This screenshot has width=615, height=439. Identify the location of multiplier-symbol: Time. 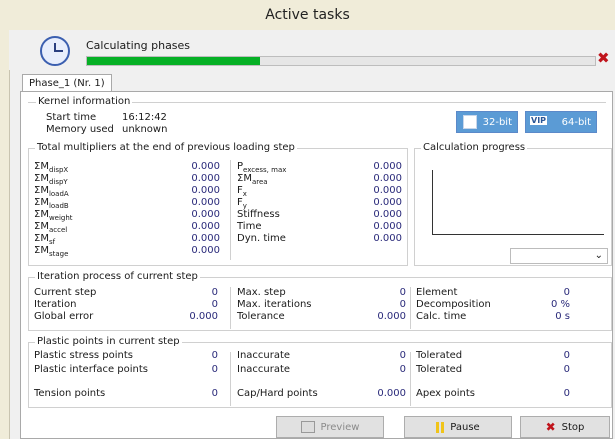
(249, 226).